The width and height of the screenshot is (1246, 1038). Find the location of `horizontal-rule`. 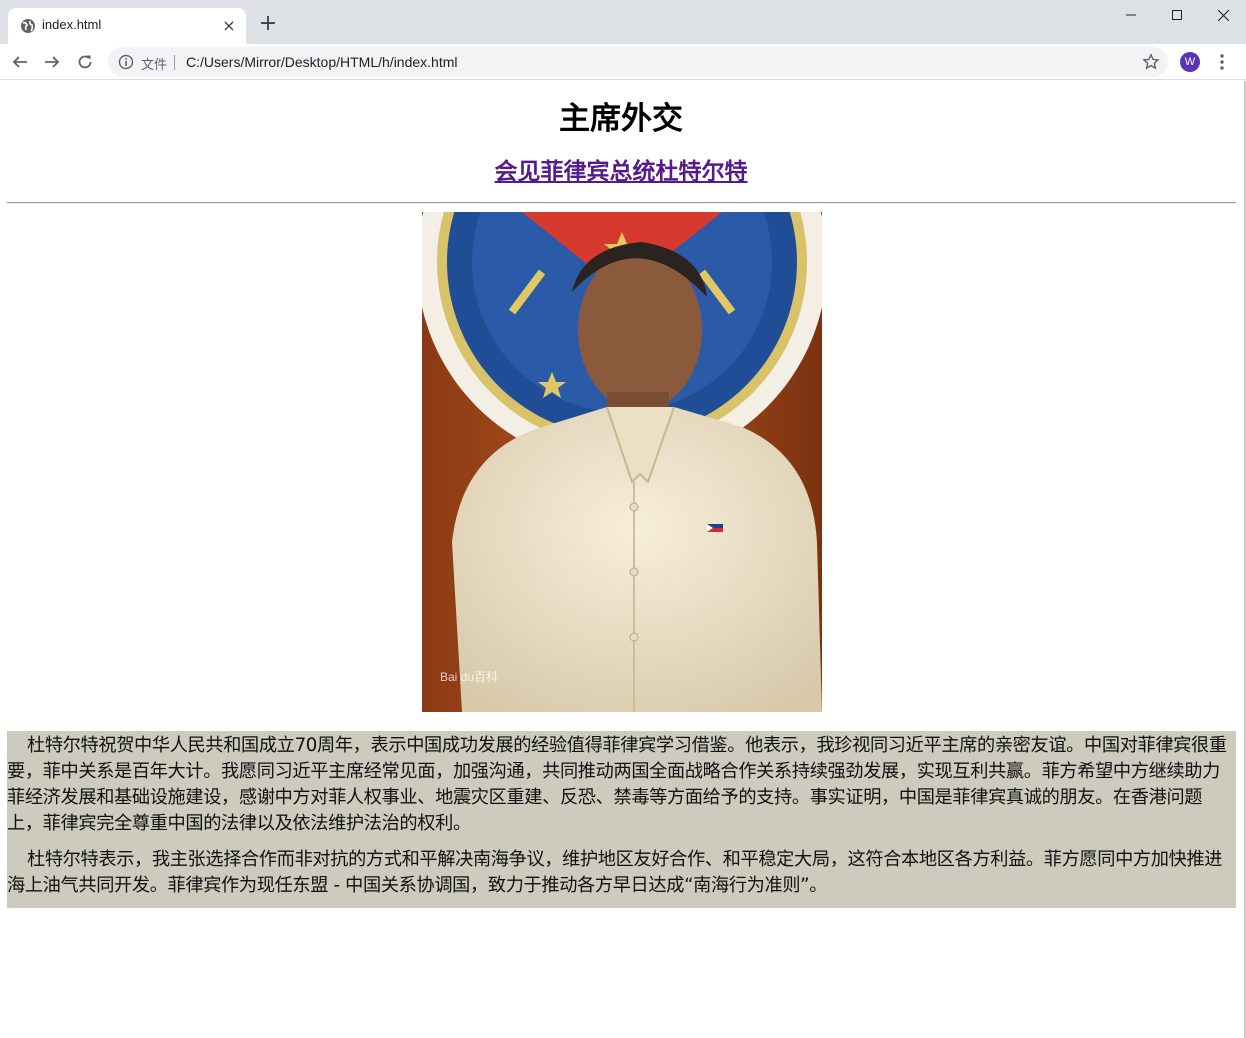

horizontal-rule is located at coordinates (621, 203).